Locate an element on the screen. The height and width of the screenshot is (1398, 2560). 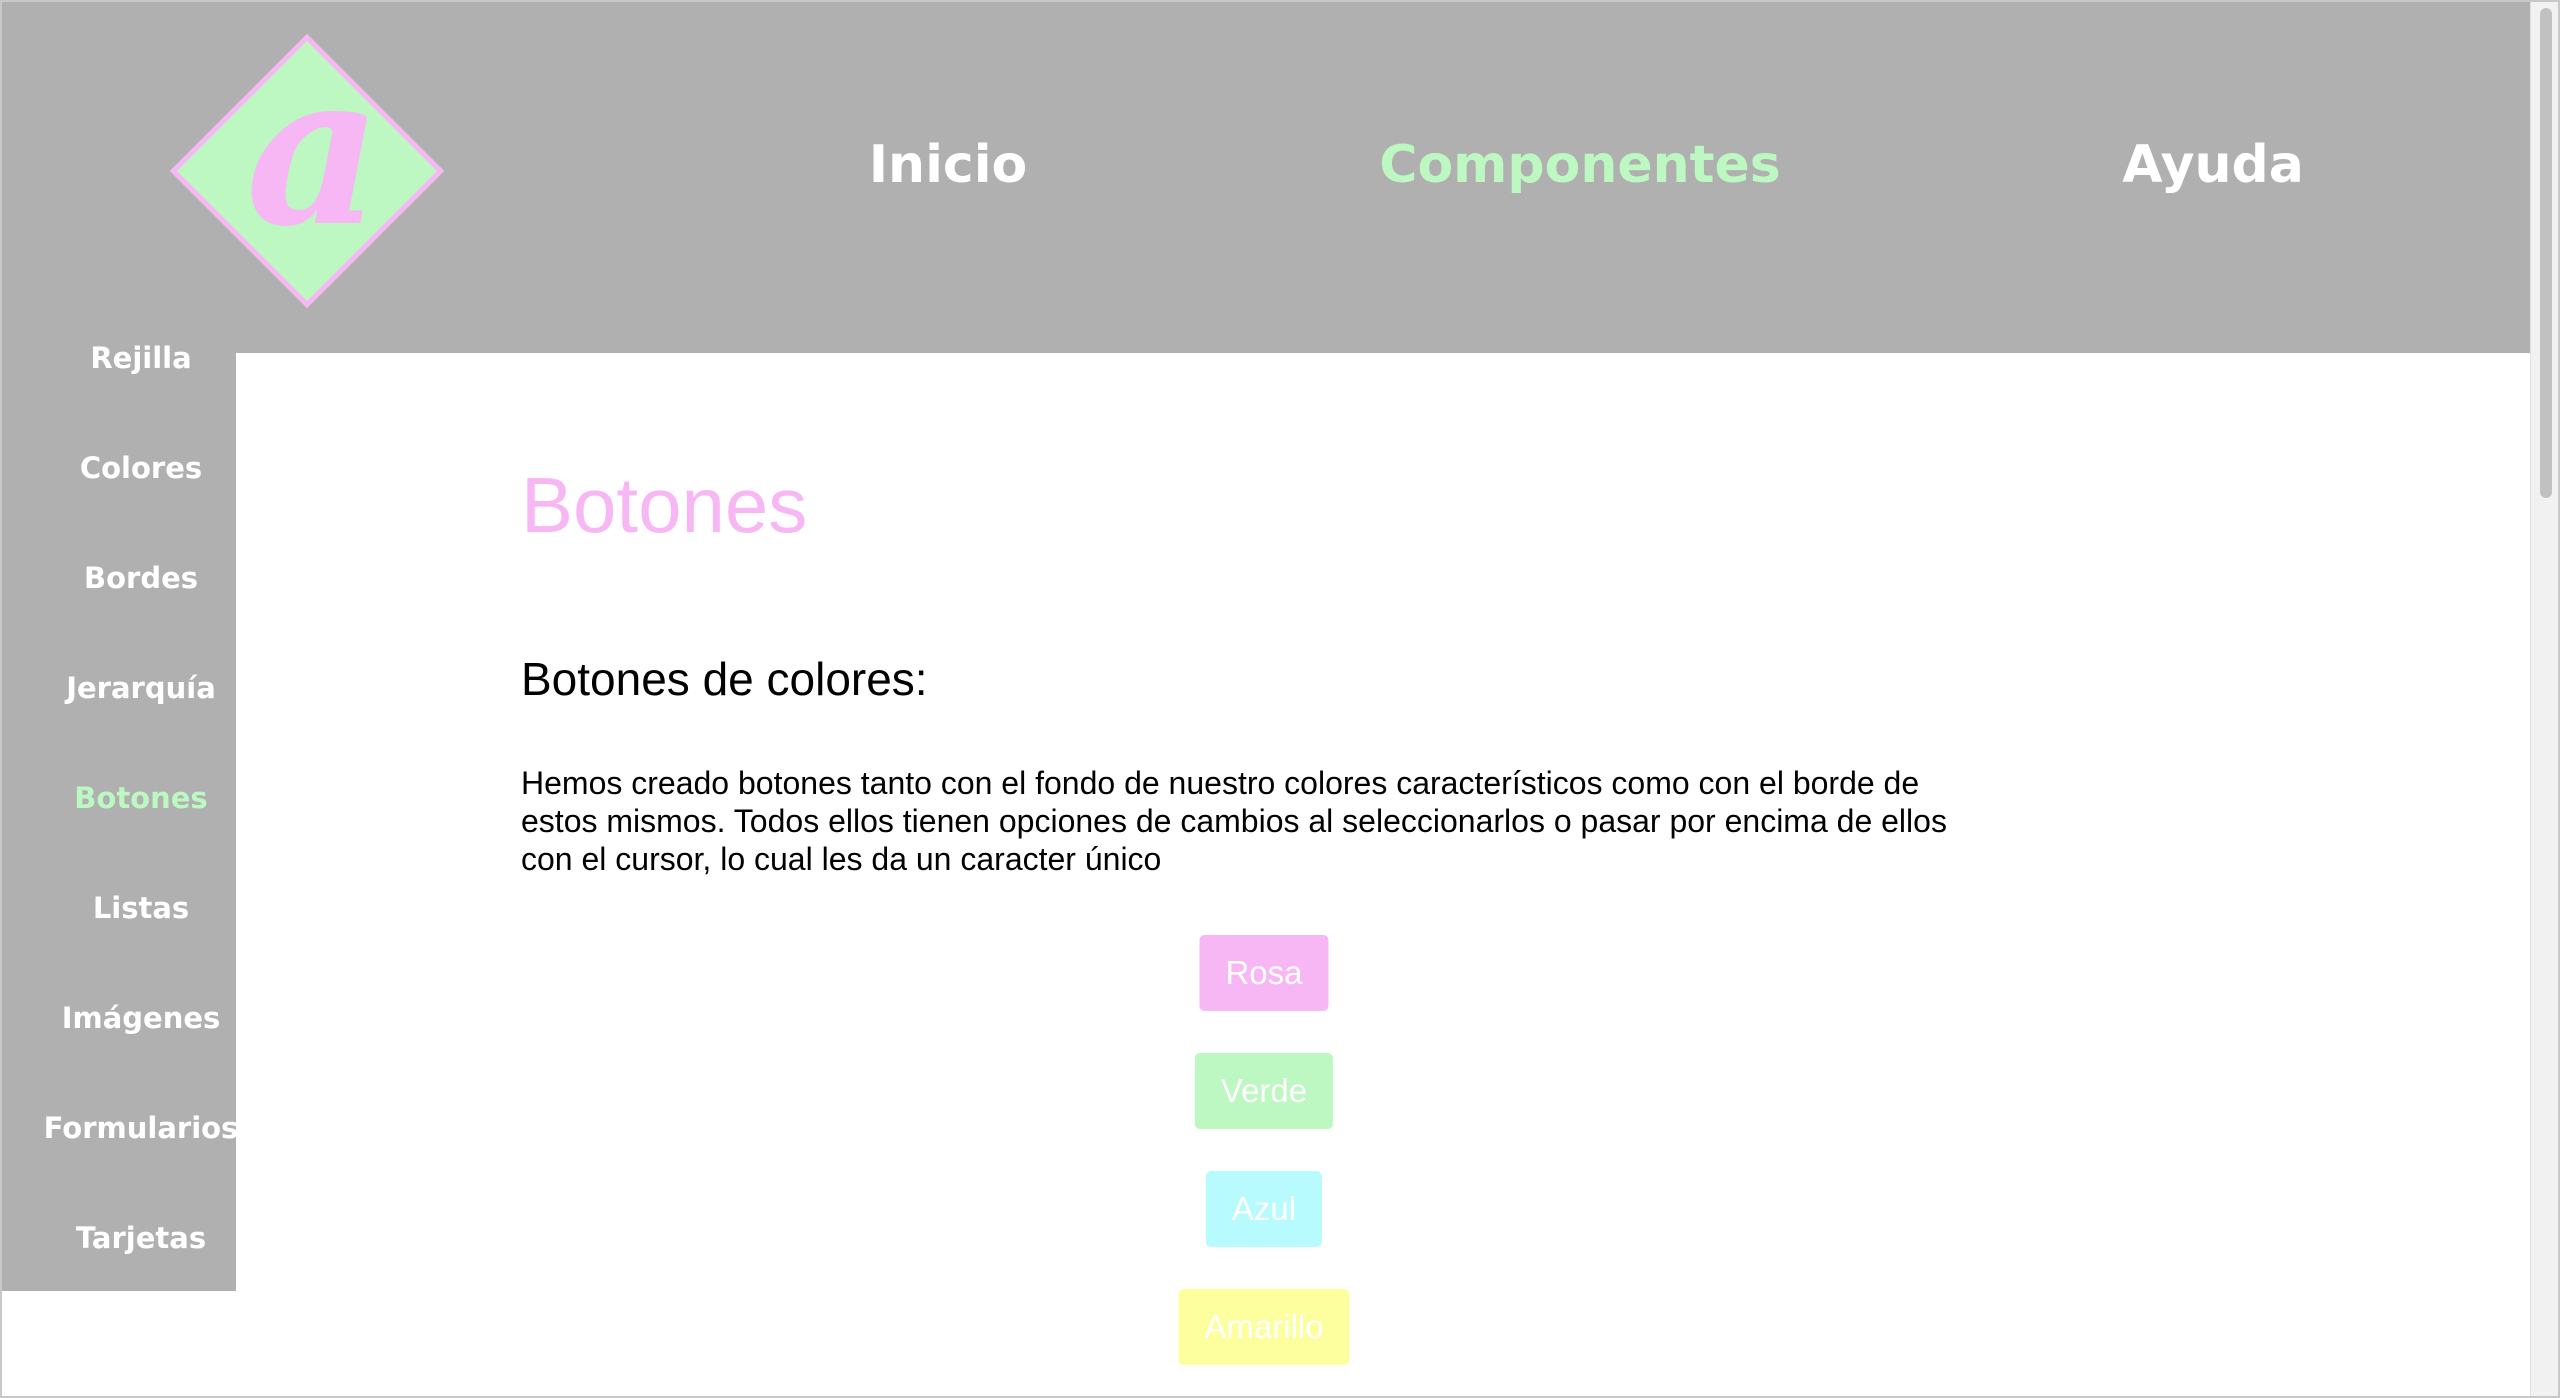
sidebar-item-imagenes: Imágenes is located at coordinates (141, 1018).